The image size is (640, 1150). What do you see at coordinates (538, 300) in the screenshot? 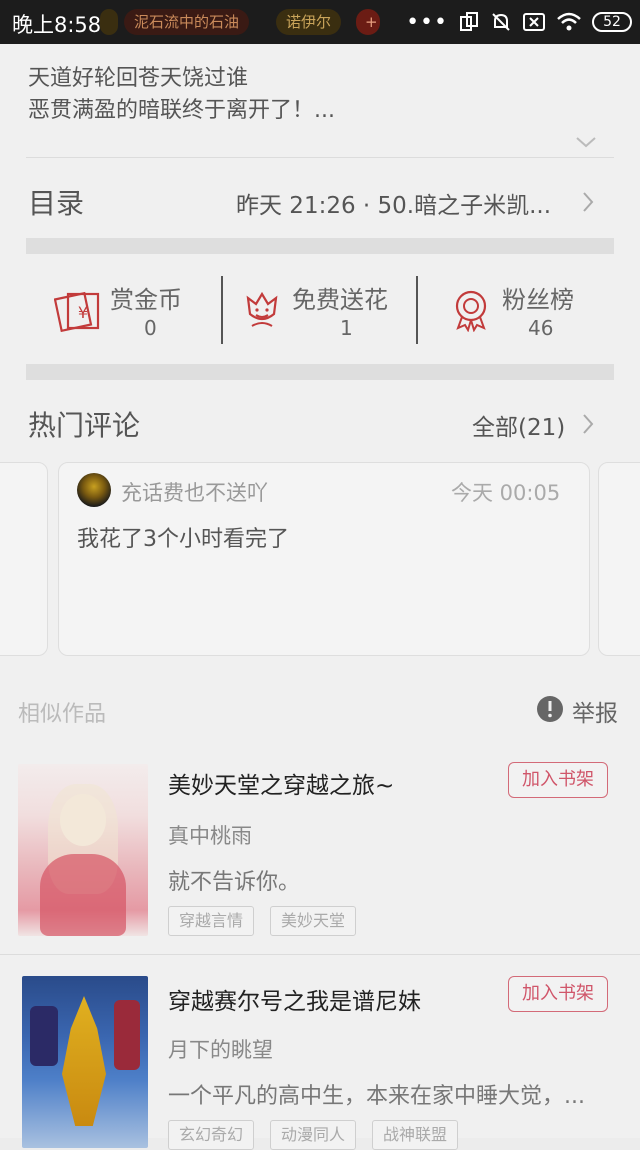
I see `stat-fans-label: 粉丝榜` at bounding box center [538, 300].